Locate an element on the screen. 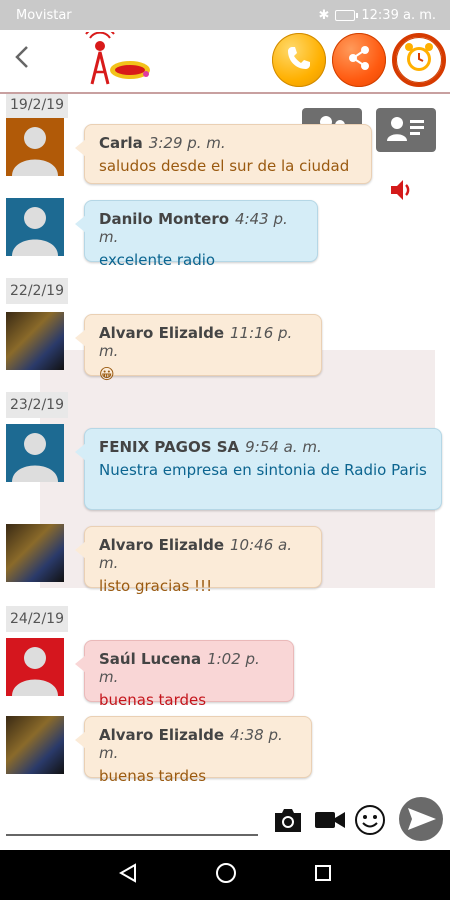 This screenshot has width=450, height=900. battery-icon is located at coordinates (347, 15).